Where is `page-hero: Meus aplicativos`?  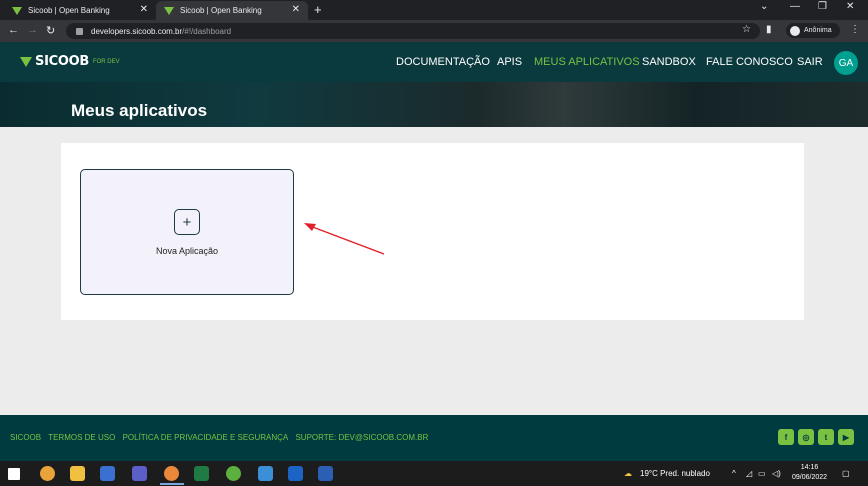 page-hero: Meus aplicativos is located at coordinates (434, 104).